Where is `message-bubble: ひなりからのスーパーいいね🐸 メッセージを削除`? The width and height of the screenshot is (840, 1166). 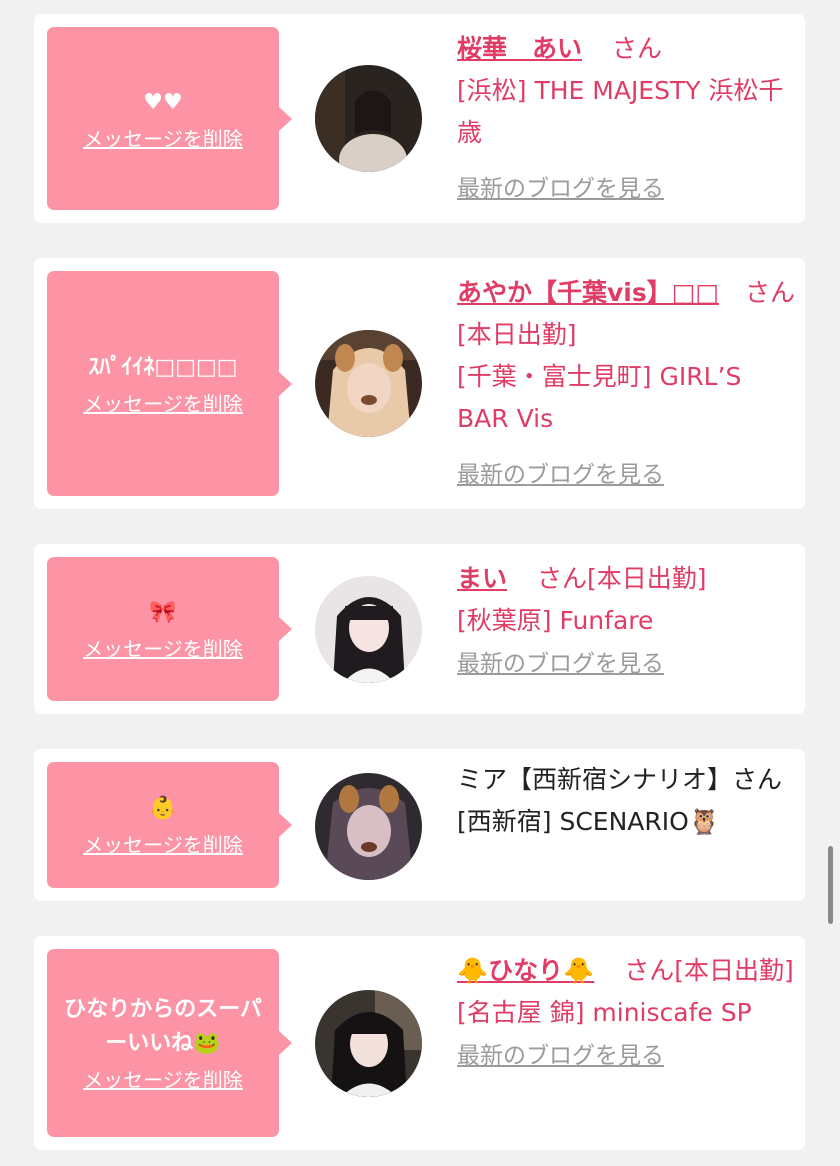
message-bubble: ひなりからのスーパーいいね🐸 メッセージを削除 is located at coordinates (169, 1043).